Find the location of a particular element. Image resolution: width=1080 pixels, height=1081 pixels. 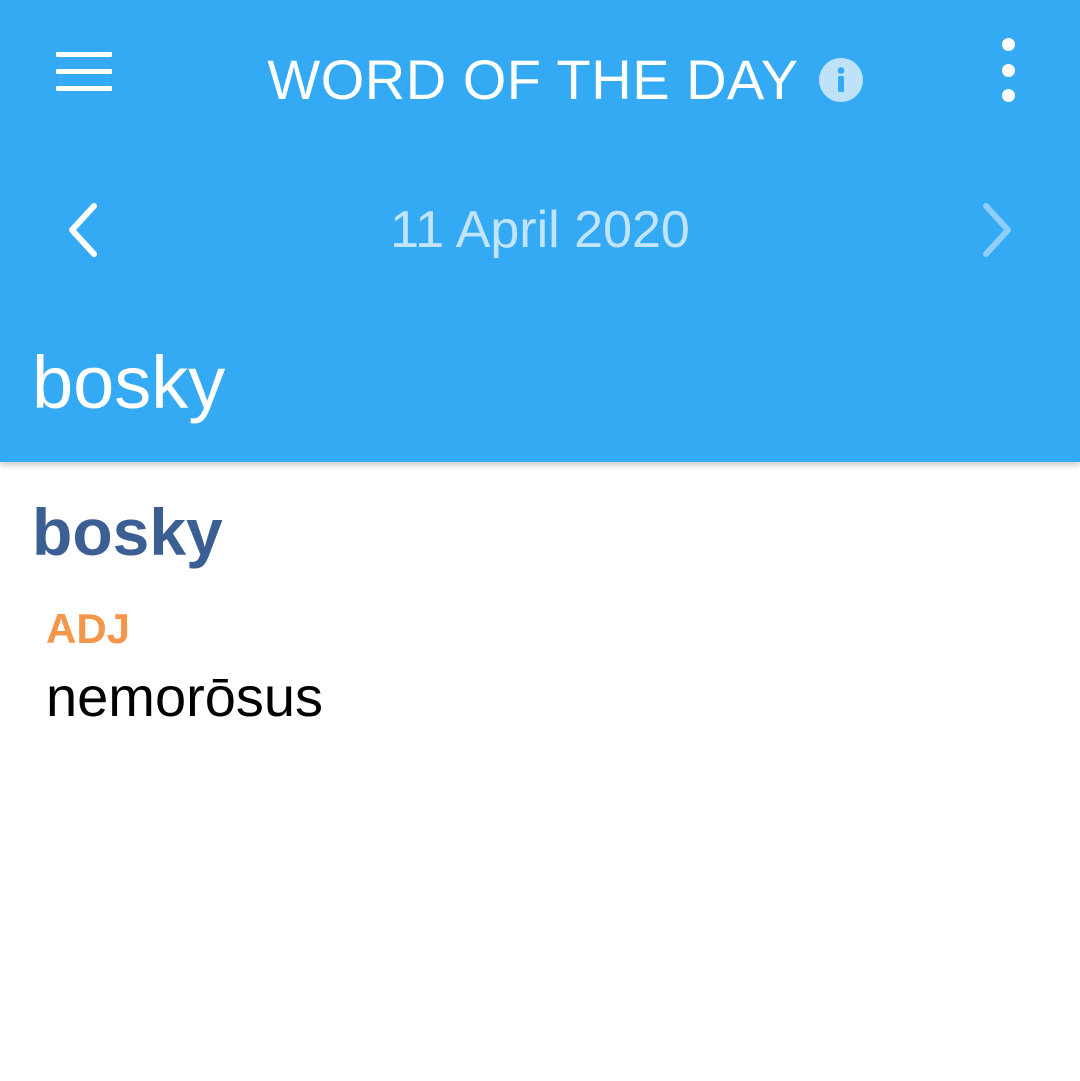

chevron-right-icon is located at coordinates (997, 230).